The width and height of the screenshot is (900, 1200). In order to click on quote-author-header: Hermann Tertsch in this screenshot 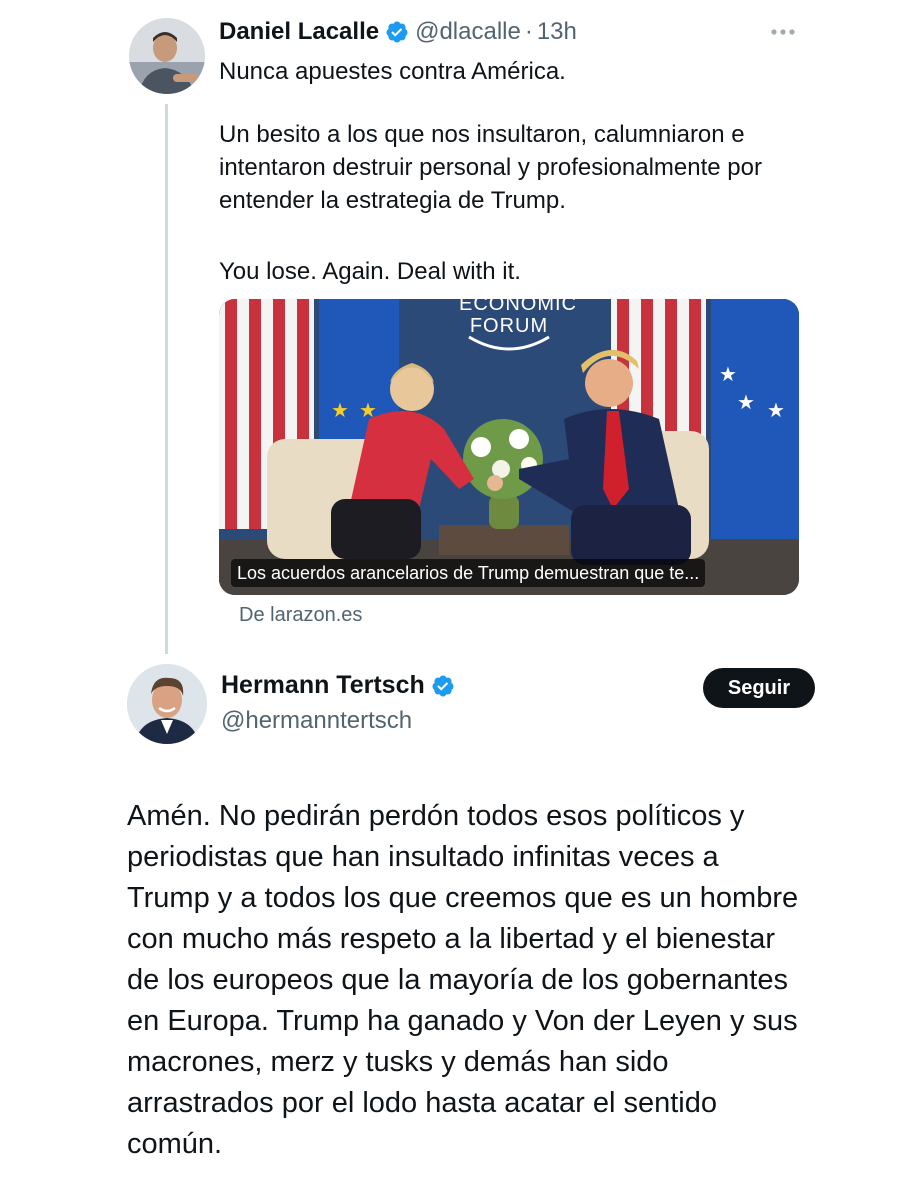, I will do `click(341, 685)`.